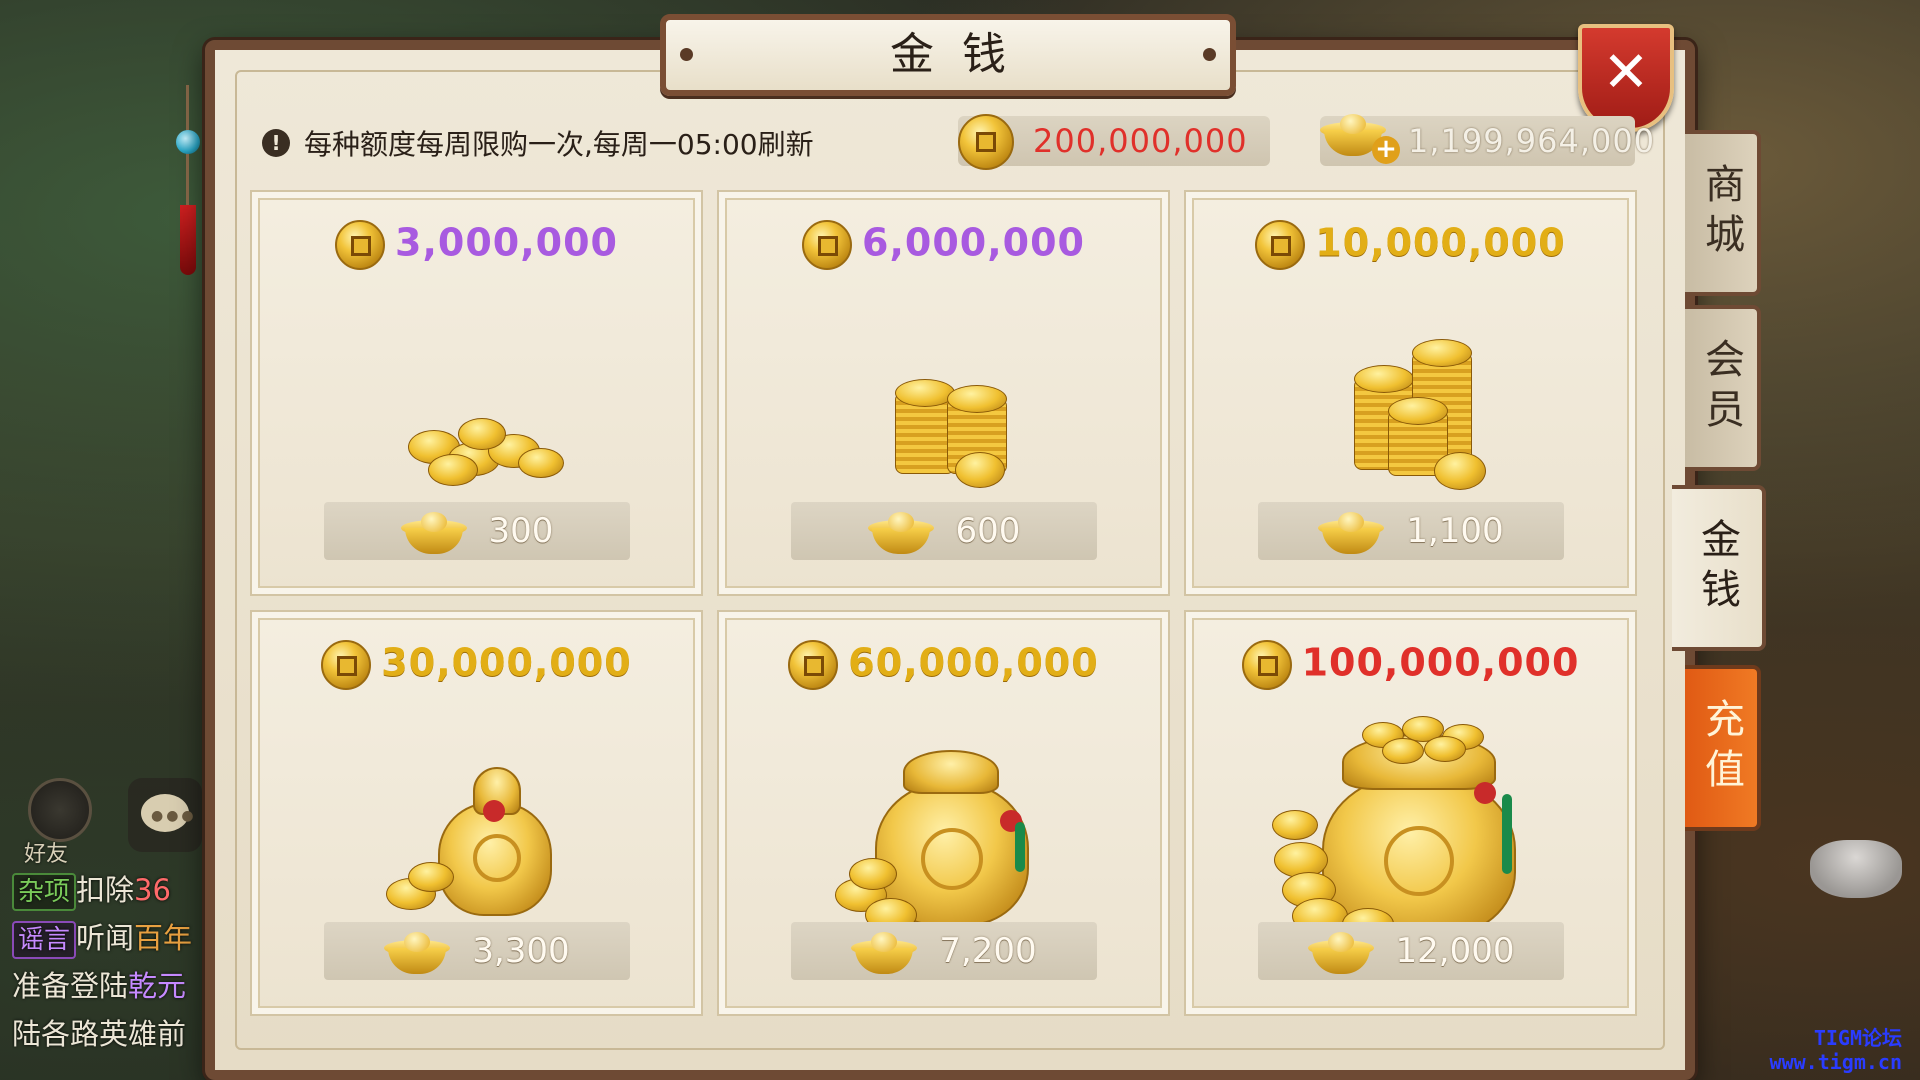 The image size is (1920, 1080). I want to click on chat-log: 杂项 扣除36 谣言 听闻百年 准备登陆乾元 陆各路英雄前, so click(109, 962).